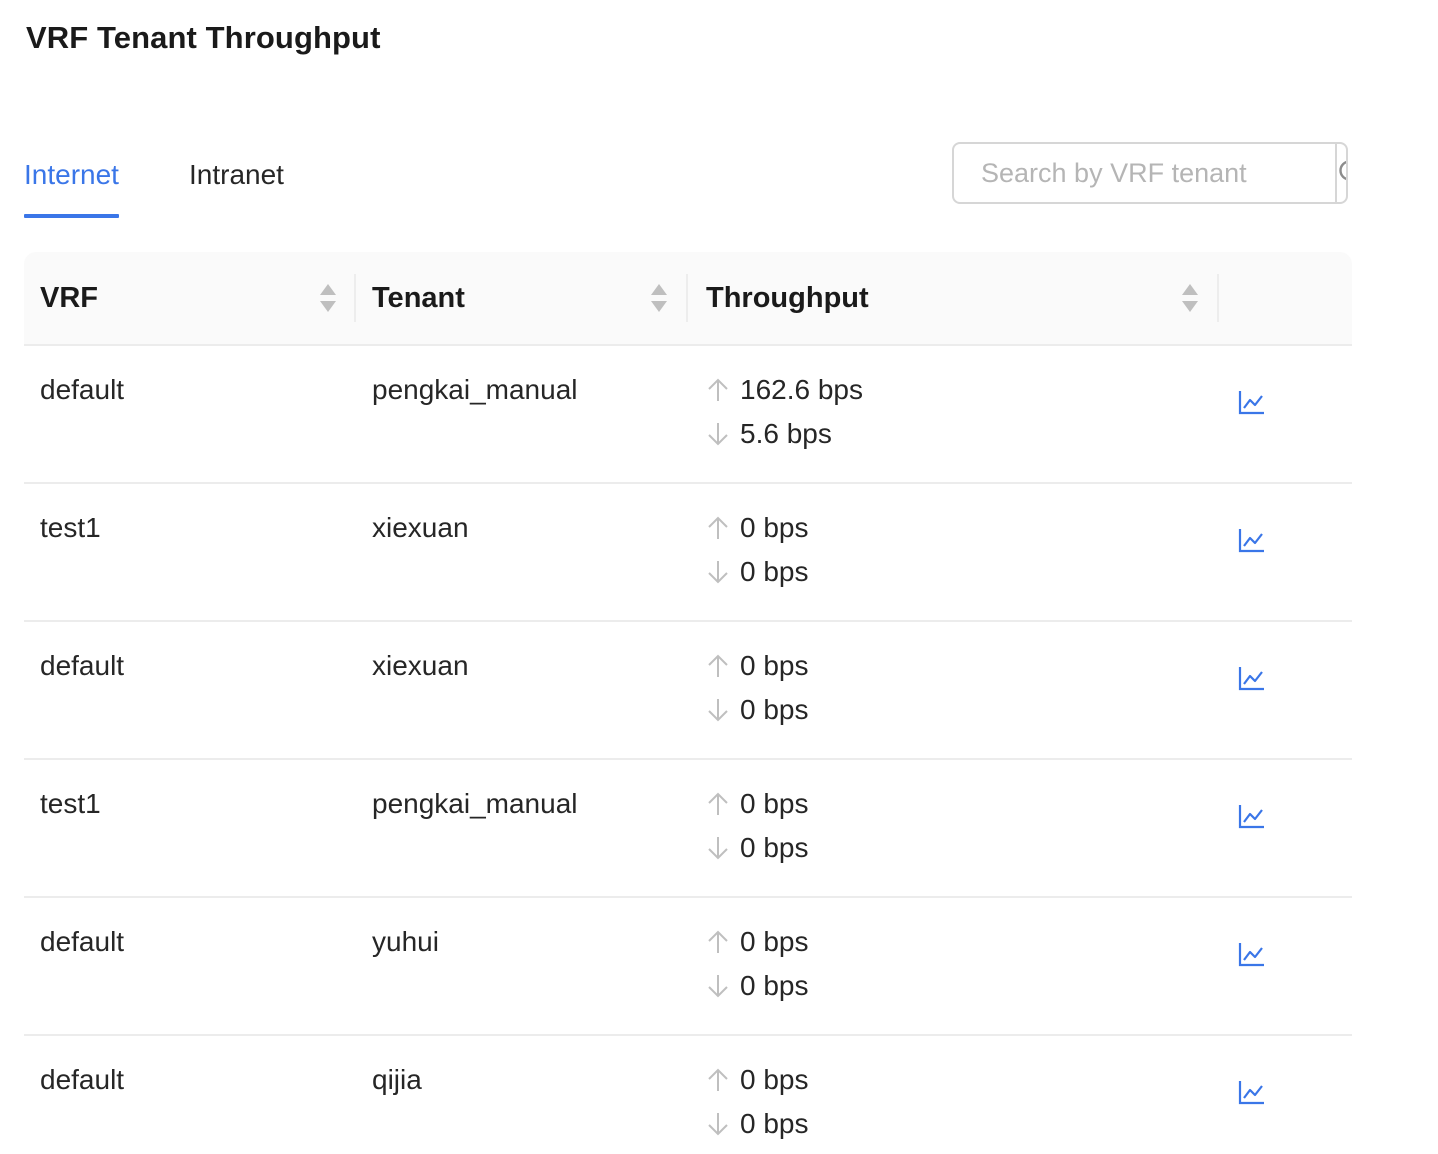 This screenshot has height=1154, width=1438. What do you see at coordinates (801, 389) in the screenshot?
I see `upload-rate: 162.6 bps` at bounding box center [801, 389].